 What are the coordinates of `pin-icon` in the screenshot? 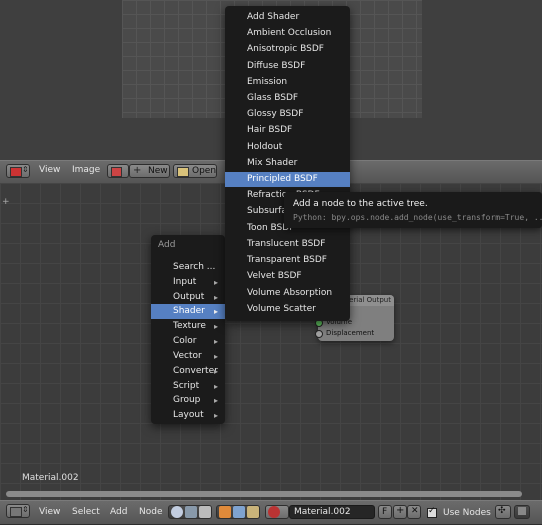 It's located at (522, 511).